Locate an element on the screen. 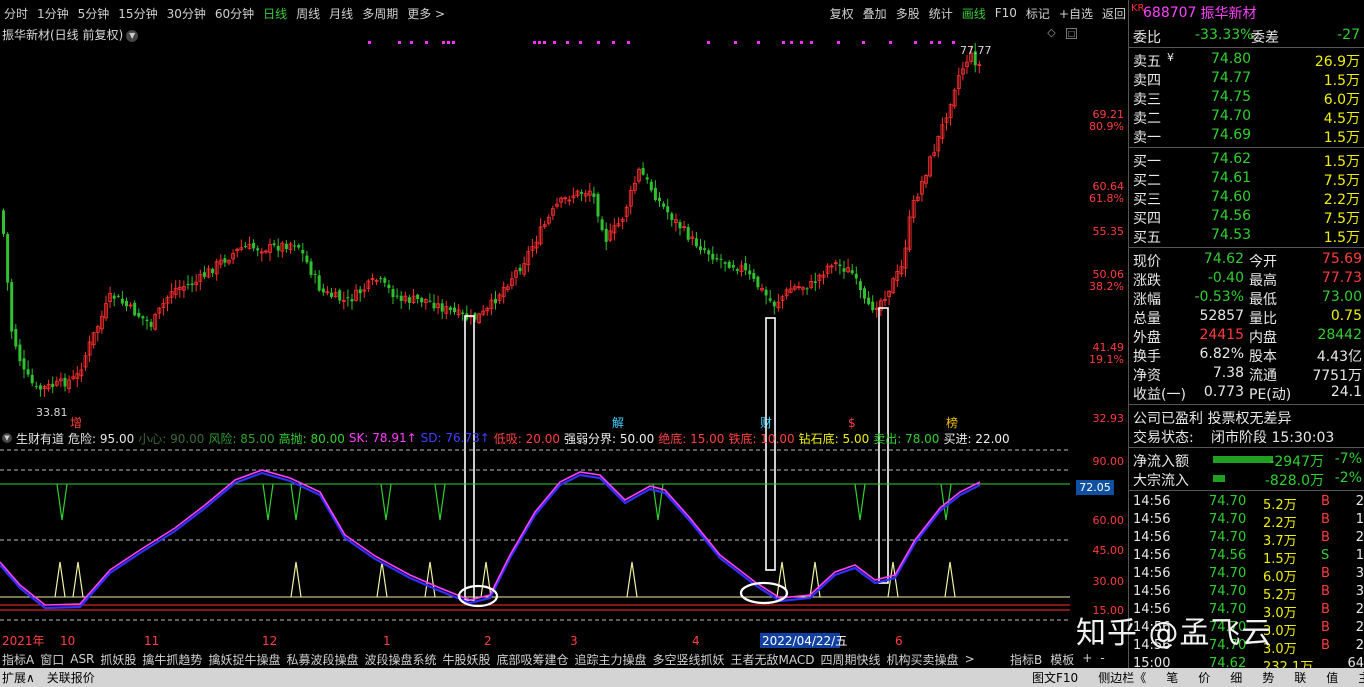  order-row: 买一 74.62 1.5万 is located at coordinates (1246, 160).